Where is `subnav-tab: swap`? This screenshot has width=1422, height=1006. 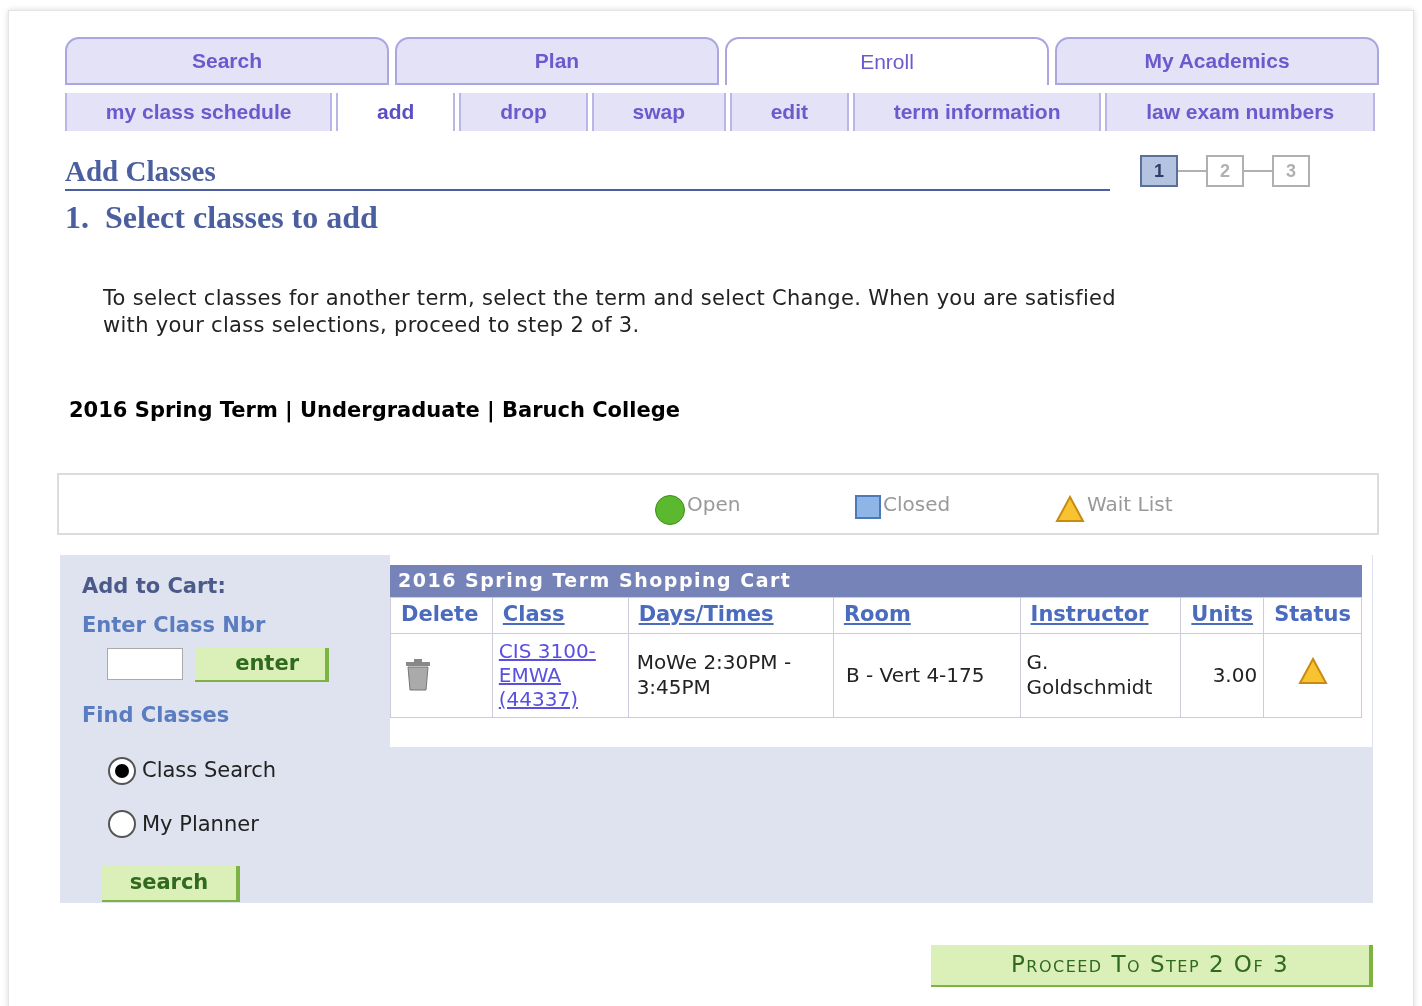 subnav-tab: swap is located at coordinates (658, 112).